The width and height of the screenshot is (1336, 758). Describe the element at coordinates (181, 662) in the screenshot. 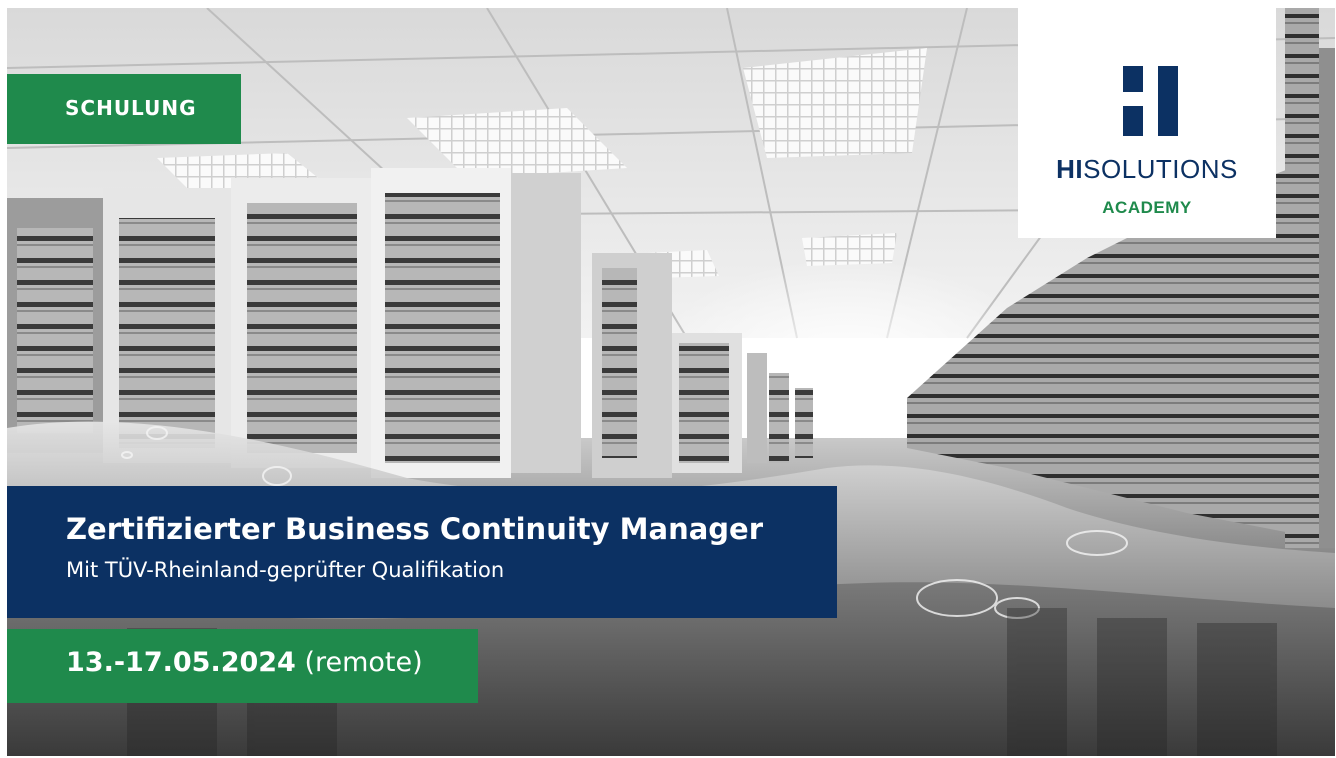

I see `course-date: 13.-17.05.2024` at that location.